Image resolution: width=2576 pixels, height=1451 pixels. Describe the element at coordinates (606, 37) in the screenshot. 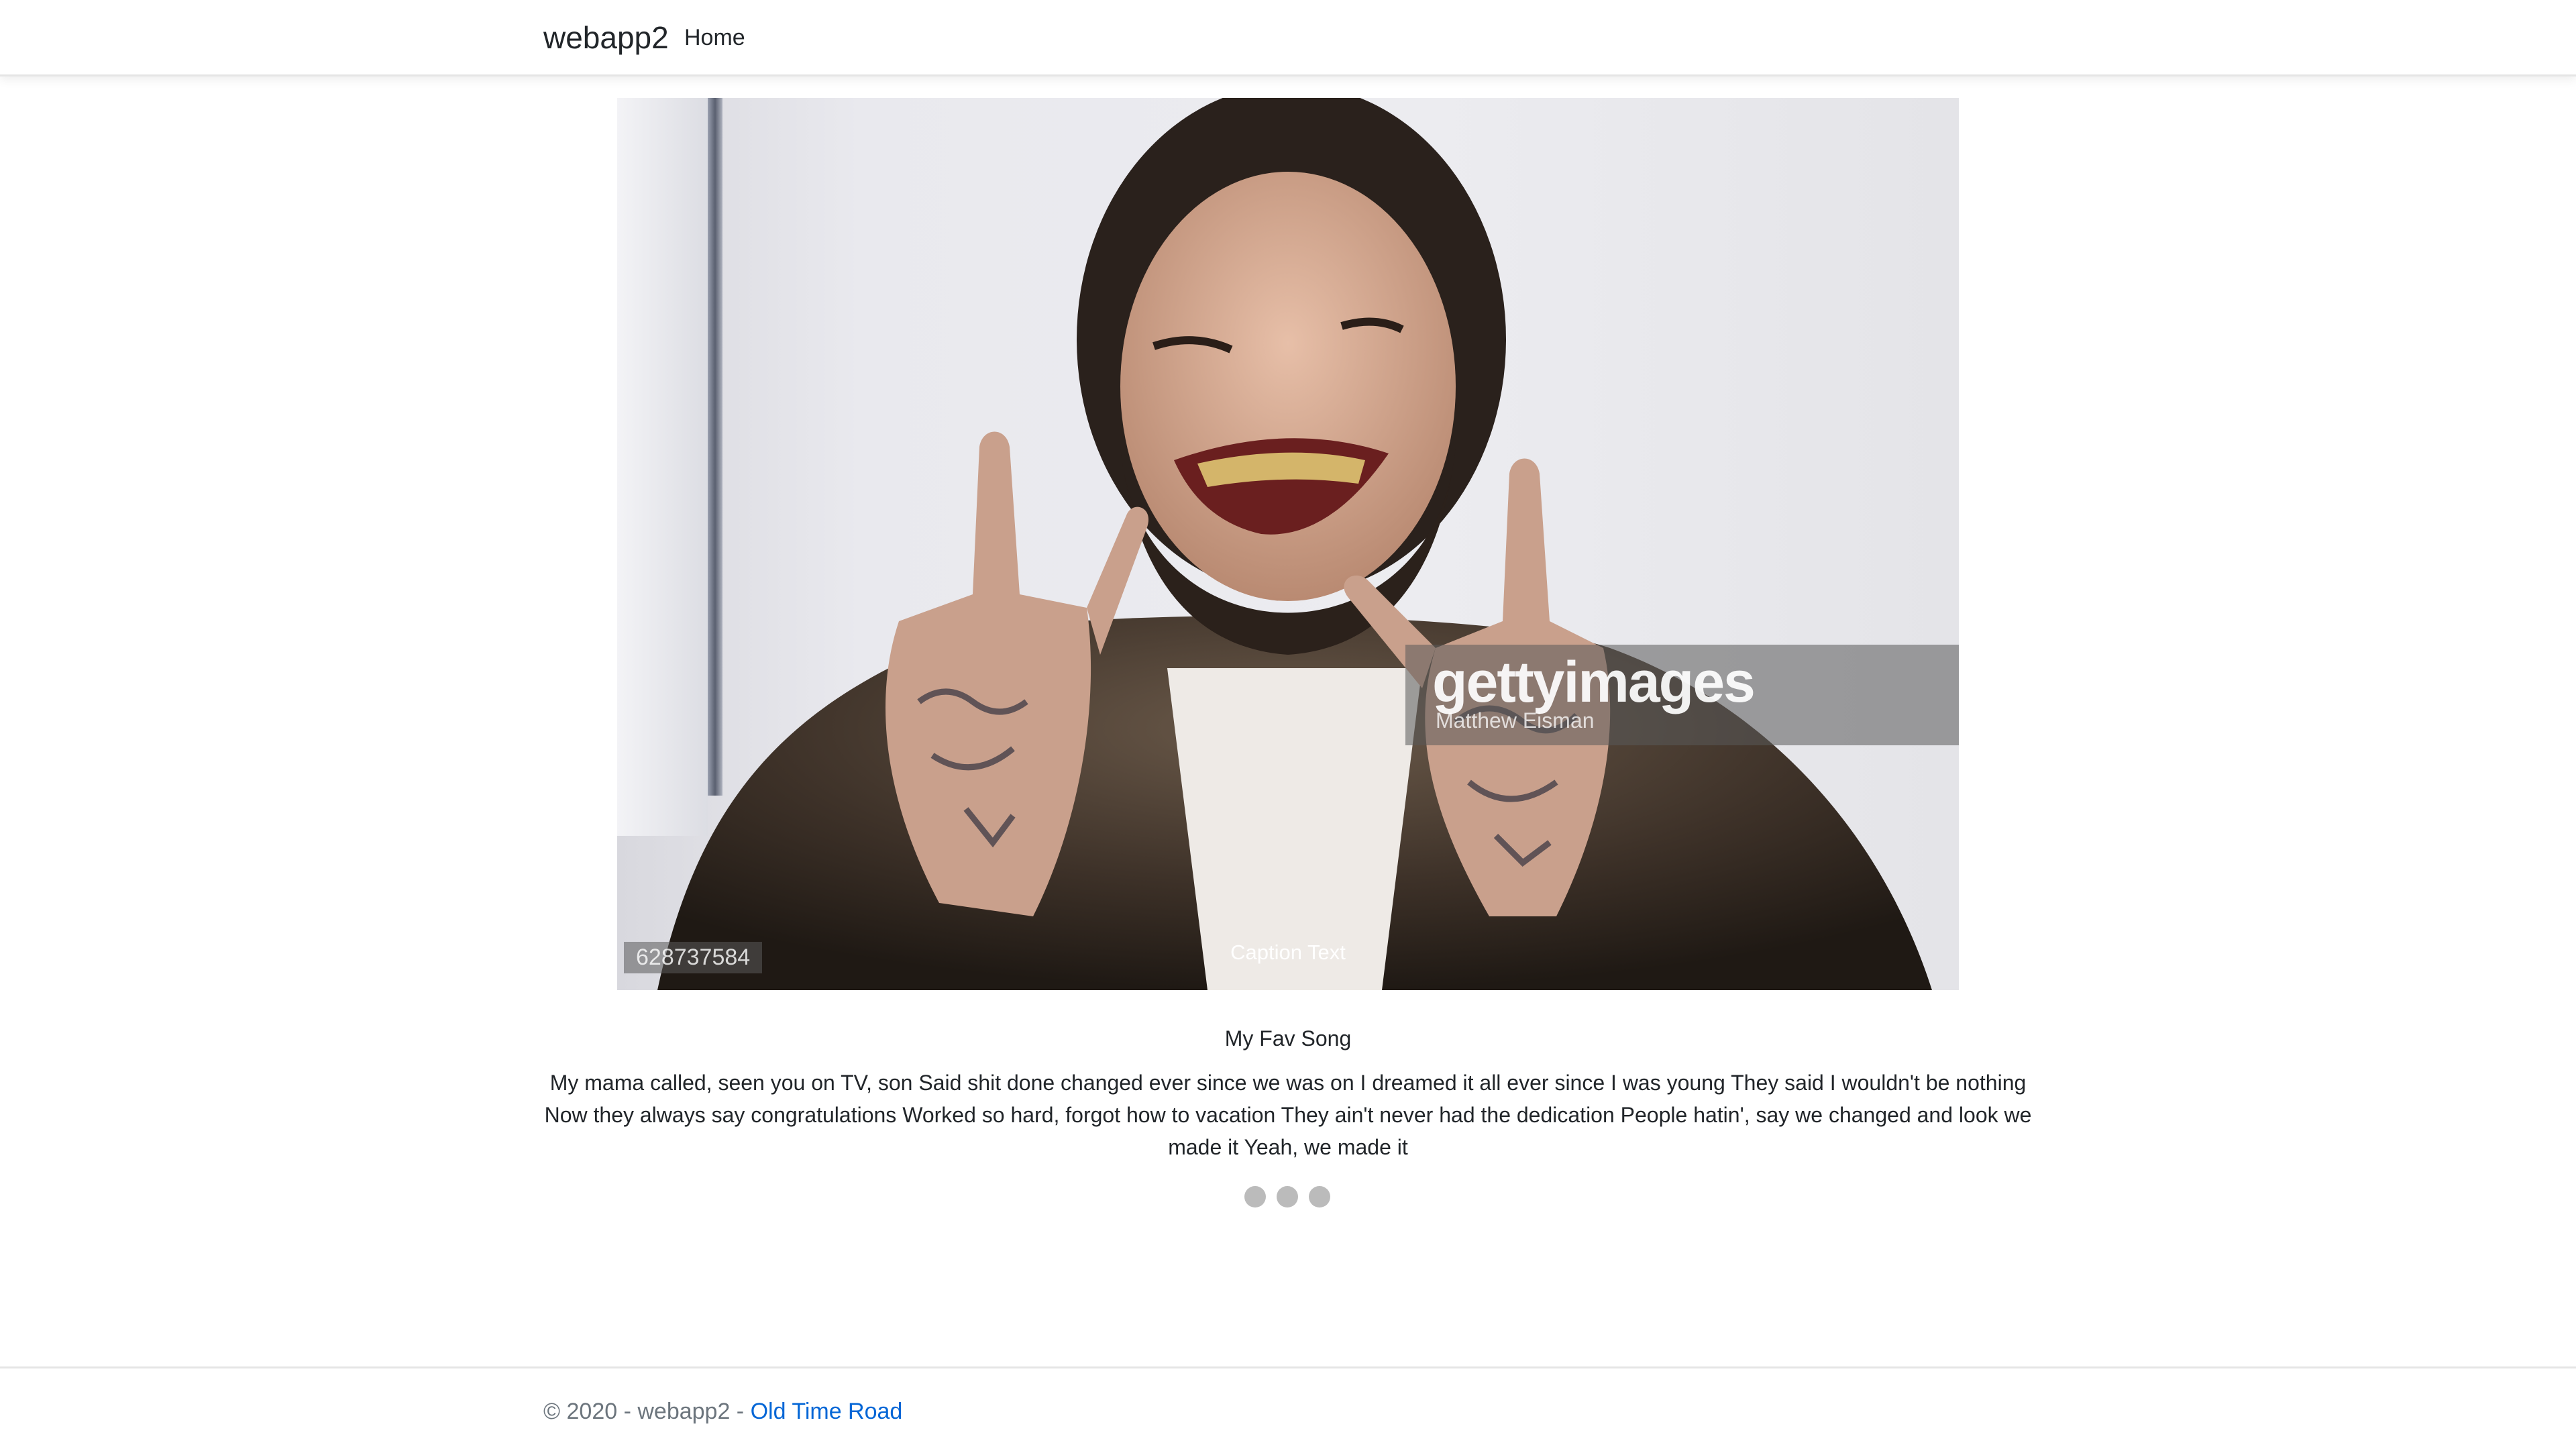

I see `brand-link: webapp2` at that location.